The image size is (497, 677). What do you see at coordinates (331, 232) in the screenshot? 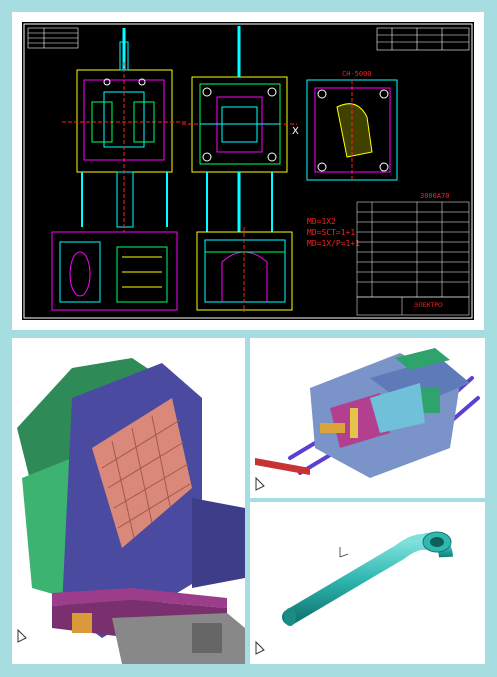
I see `cad-note-2: MD=SCT=1+1` at bounding box center [331, 232].